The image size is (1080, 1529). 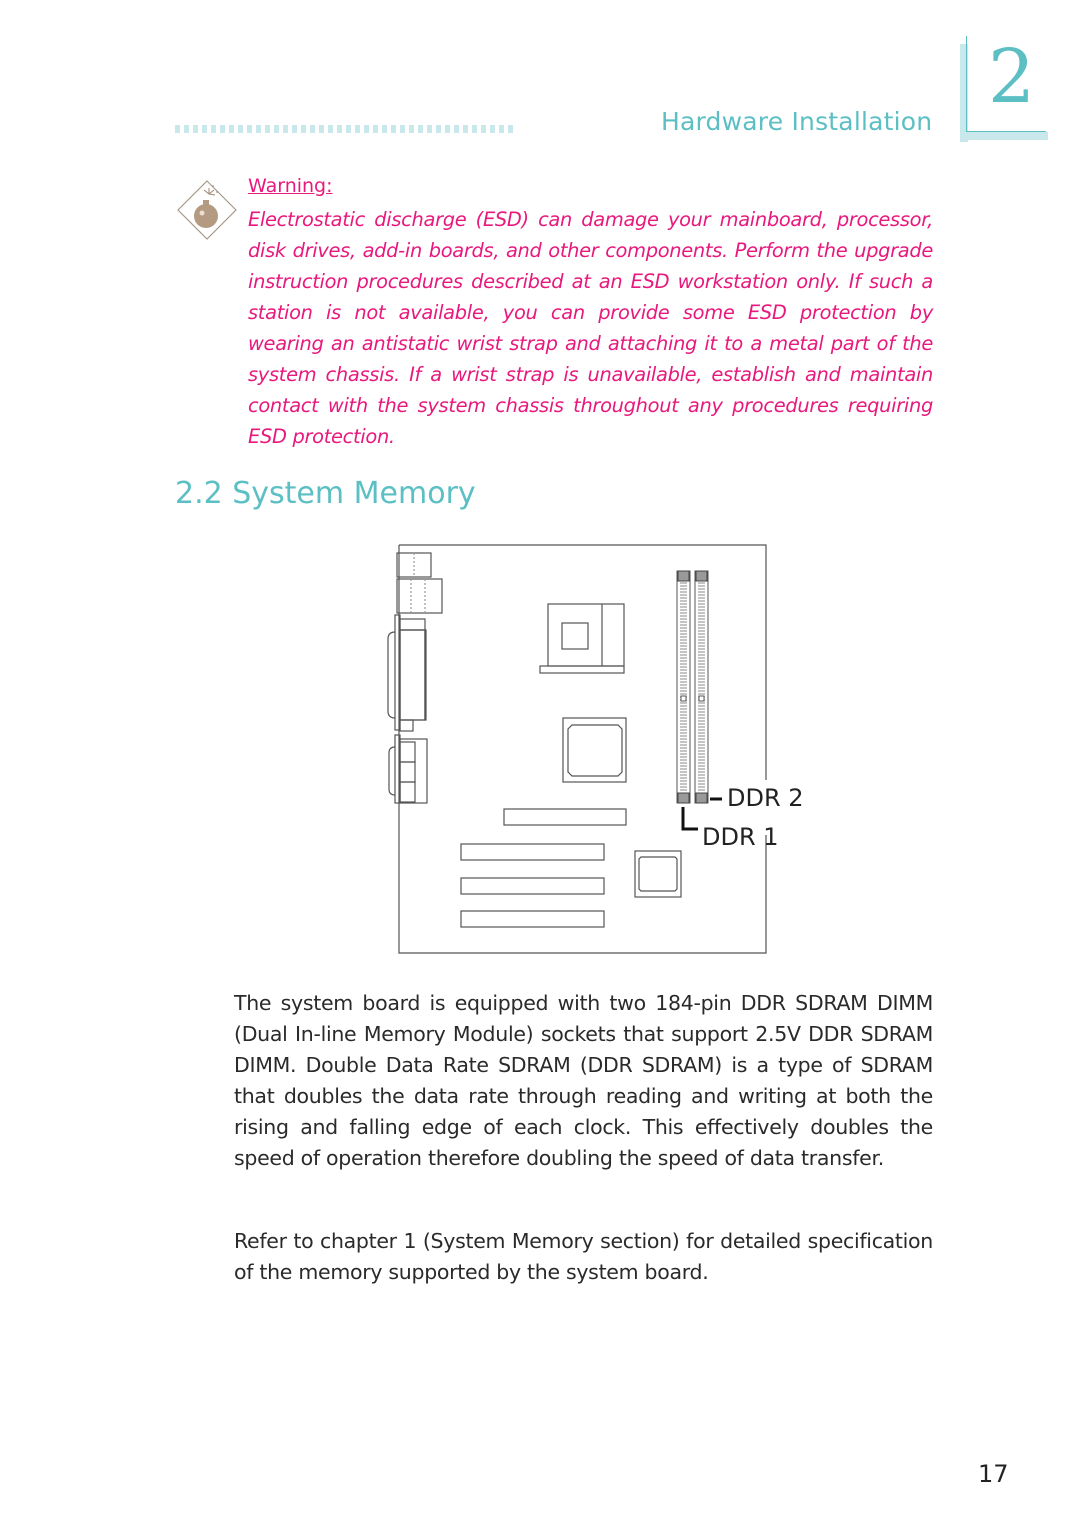 What do you see at coordinates (797, 121) in the screenshot?
I see `header-section-label: Hardware Installation` at bounding box center [797, 121].